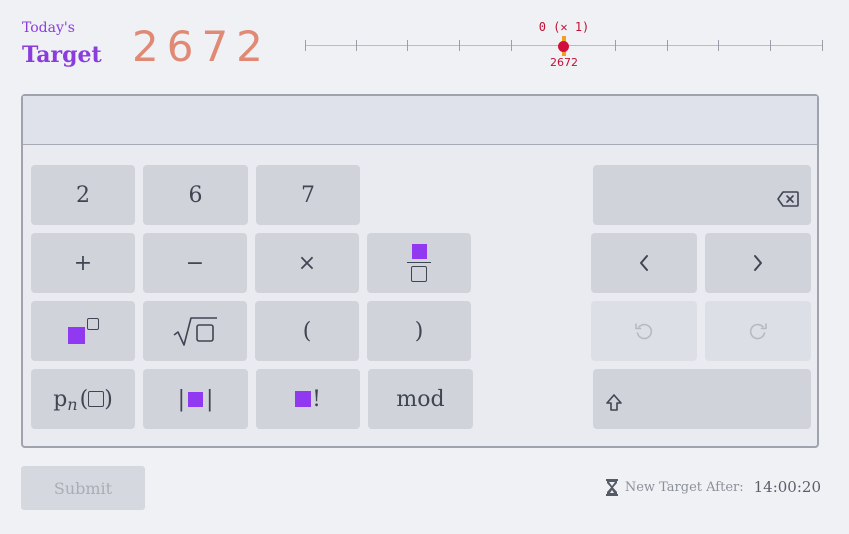 Image resolution: width=849 pixels, height=534 pixels. I want to click on factorial-key: !, so click(308, 399).